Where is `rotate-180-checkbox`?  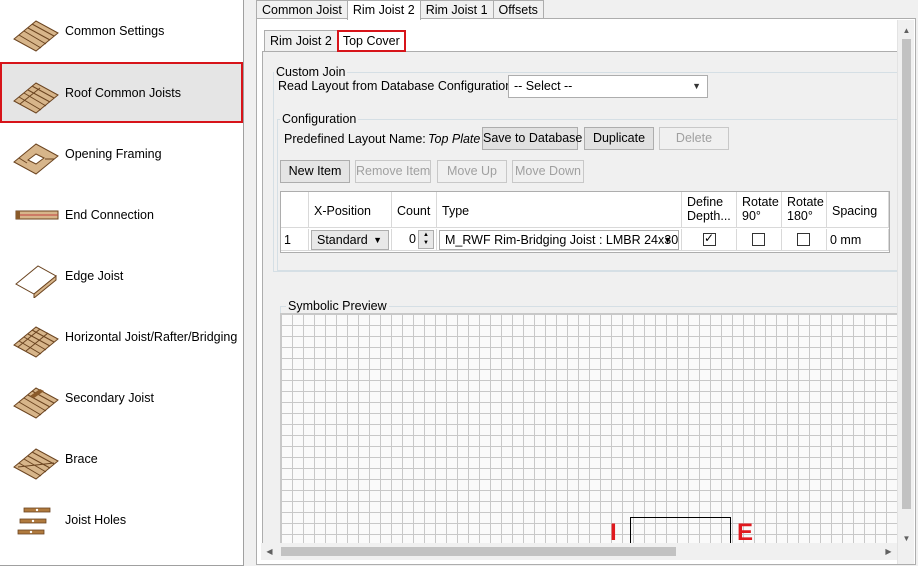
rotate-180-checkbox is located at coordinates (803, 239).